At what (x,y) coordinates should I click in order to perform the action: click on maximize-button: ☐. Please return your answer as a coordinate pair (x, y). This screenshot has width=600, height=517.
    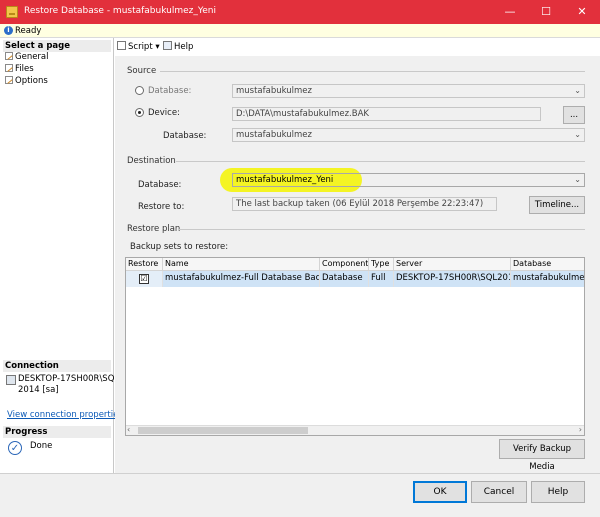
    Looking at the image, I should click on (546, 12).